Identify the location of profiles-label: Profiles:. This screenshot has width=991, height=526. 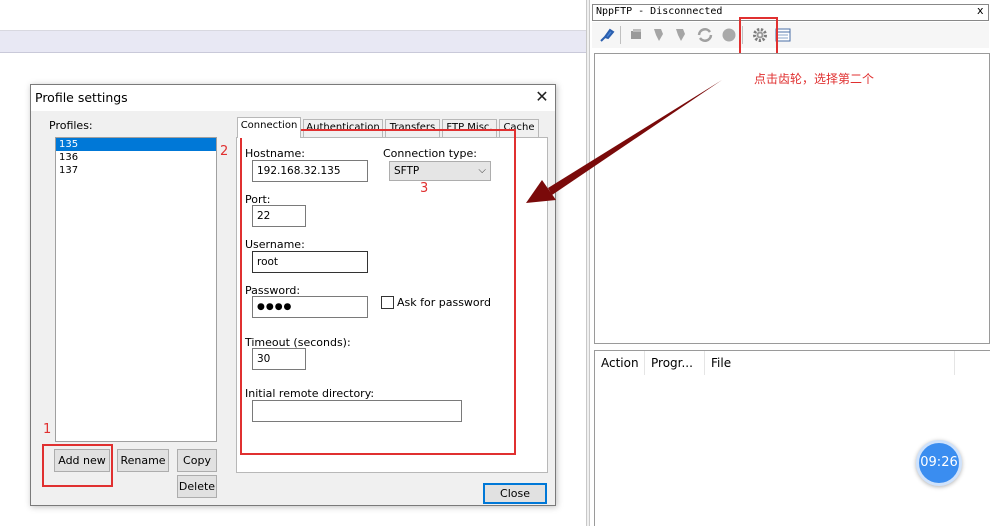
(71, 125).